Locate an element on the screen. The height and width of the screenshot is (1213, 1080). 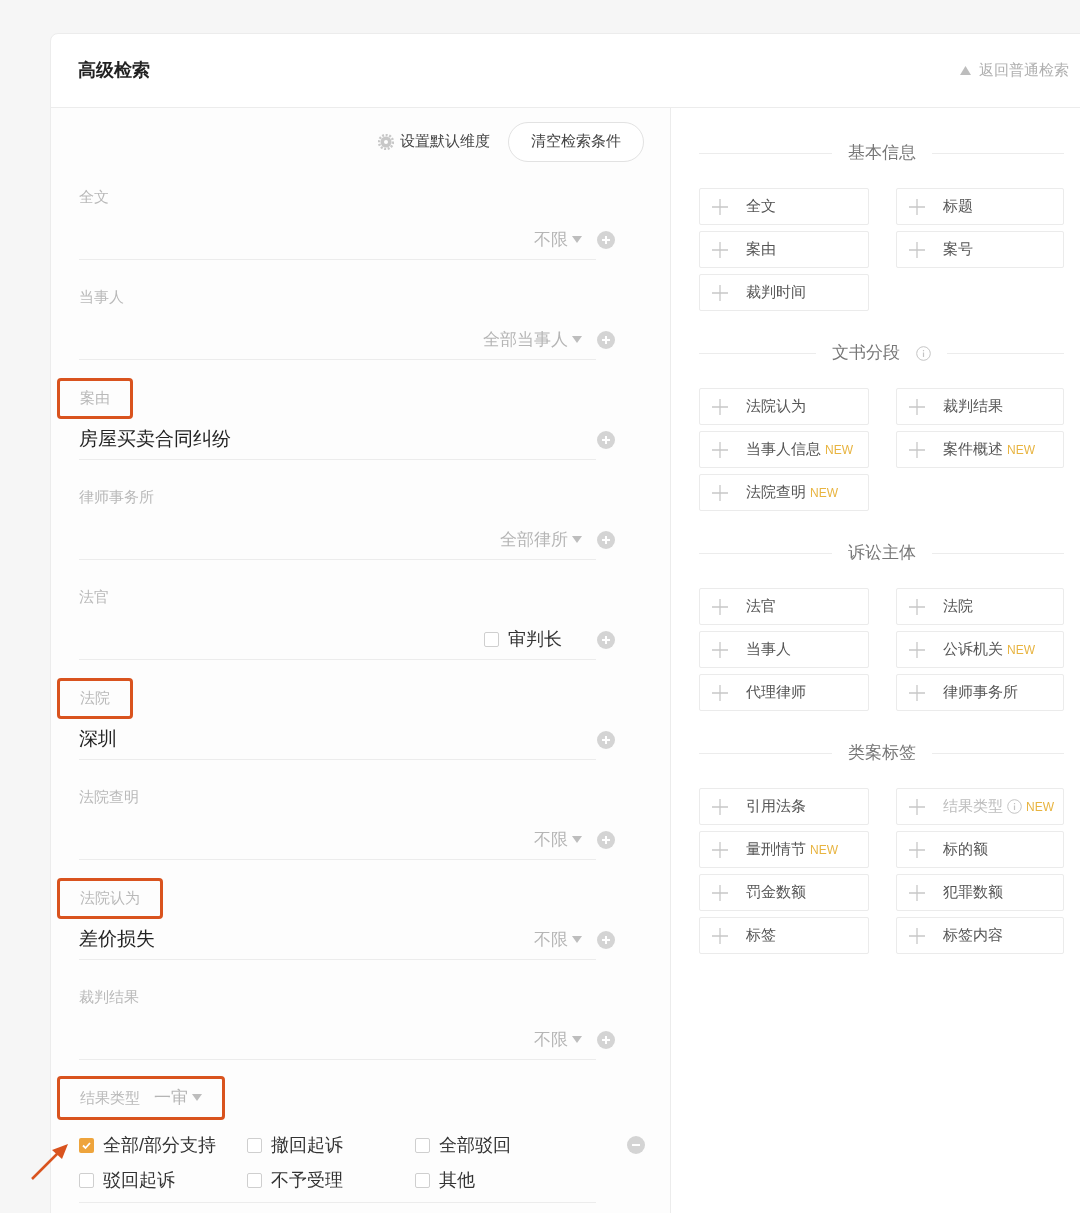
condition-label: 律师事务所 is located at coordinates (980, 692).